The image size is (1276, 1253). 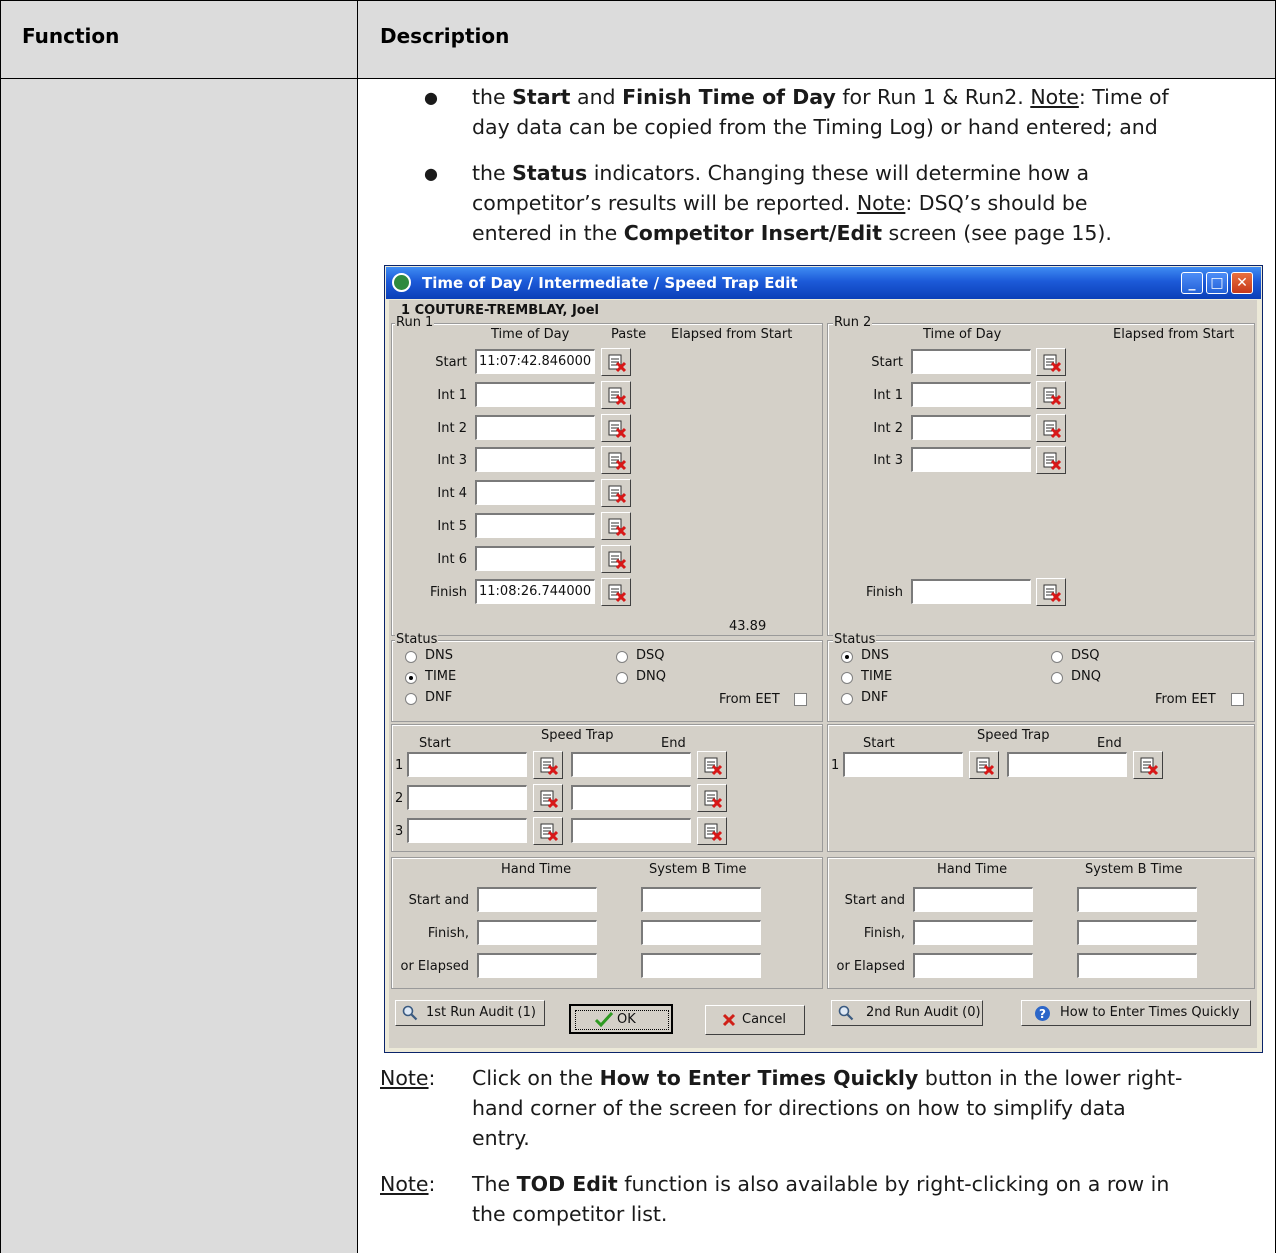 What do you see at coordinates (973, 965) in the screenshot?
I see `hand2-hand-elapsed-field` at bounding box center [973, 965].